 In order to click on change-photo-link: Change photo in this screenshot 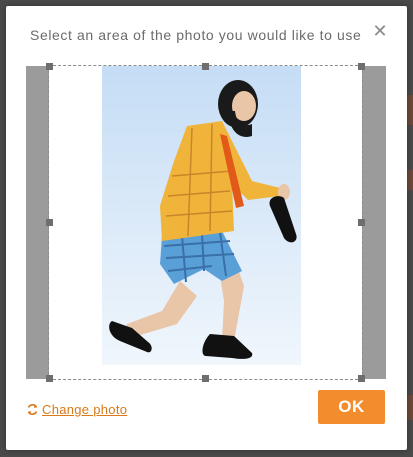, I will do `click(76, 409)`.